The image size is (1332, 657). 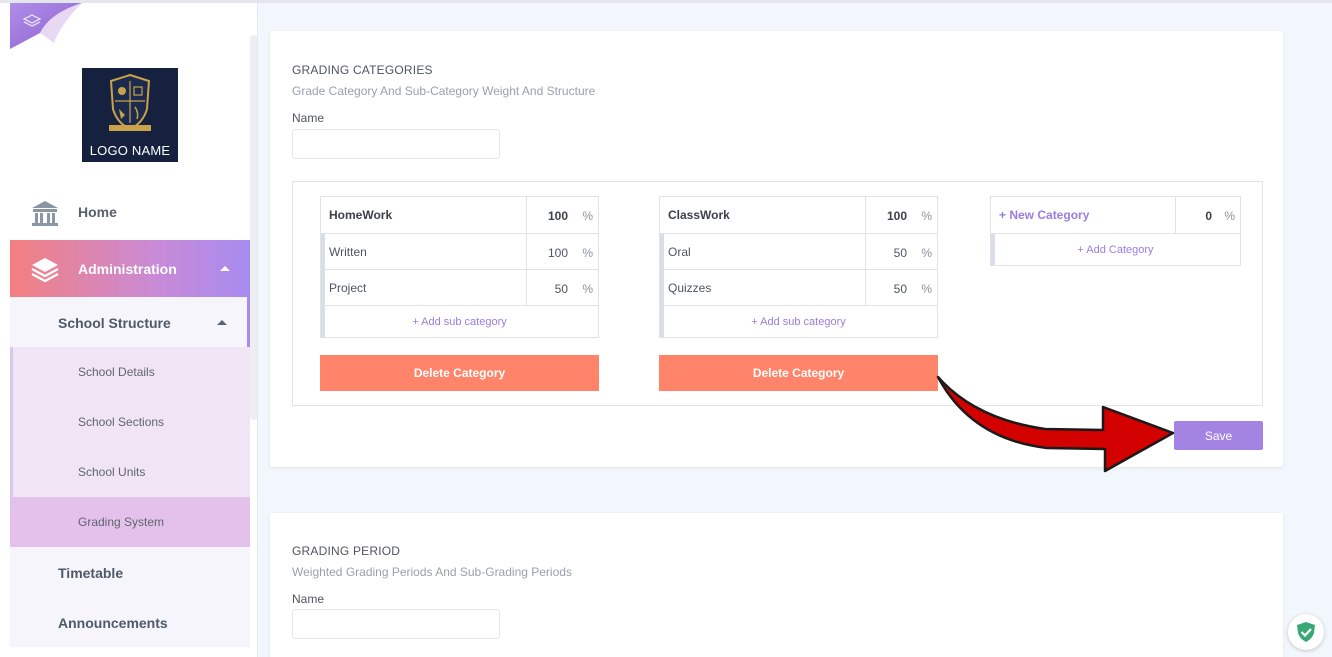 I want to click on category-name: ClassWork, so click(x=699, y=215).